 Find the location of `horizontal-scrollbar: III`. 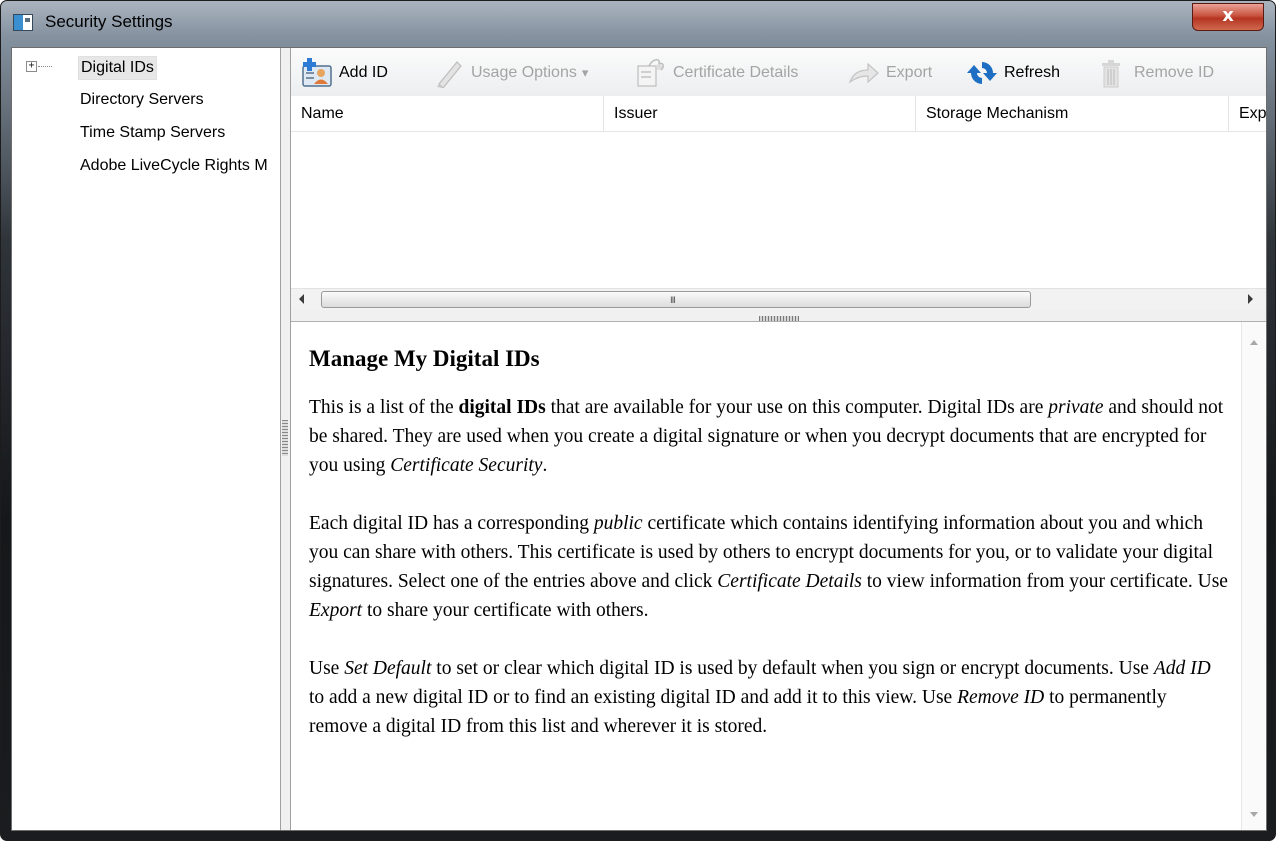

horizontal-scrollbar: III is located at coordinates (778, 299).